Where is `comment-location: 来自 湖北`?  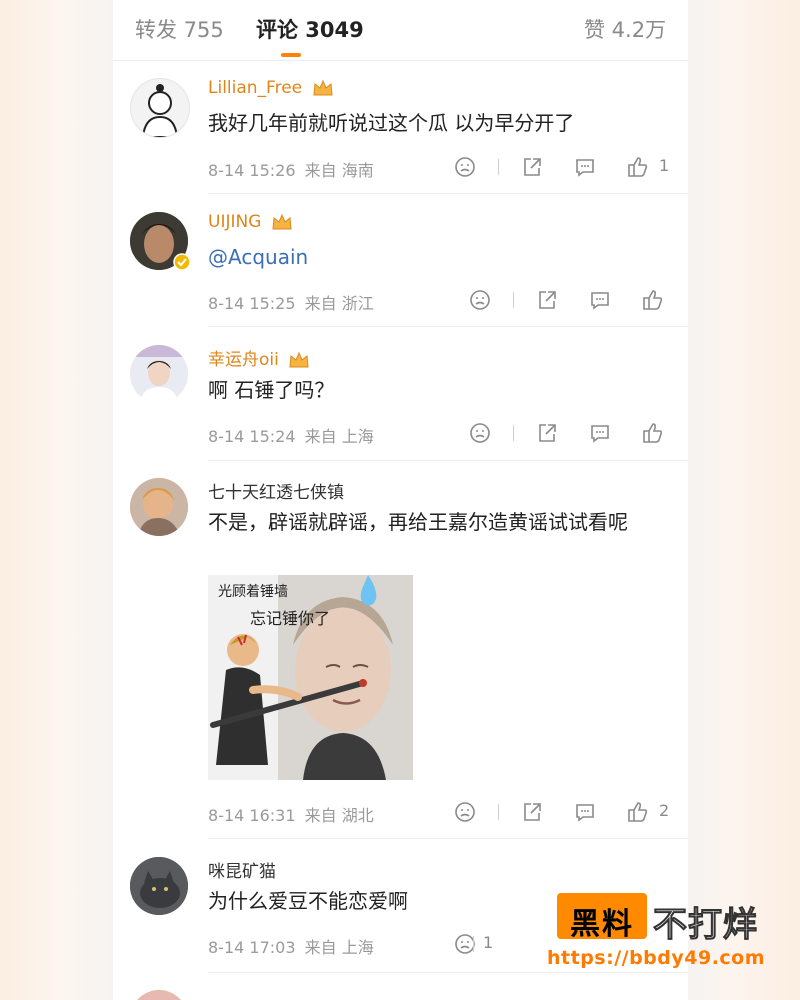
comment-location: 来自 湖北 is located at coordinates (339, 815).